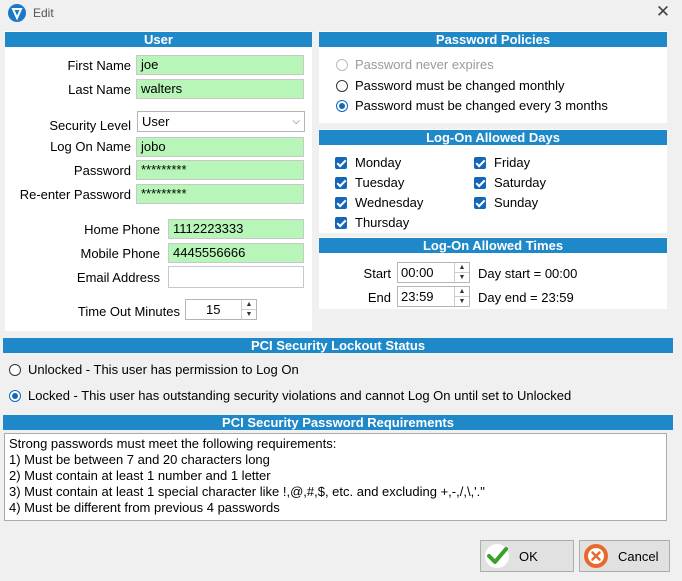 The height and width of the screenshot is (581, 682). What do you see at coordinates (493, 137) in the screenshot?
I see `allowed-days-header: Log-On Allowed Days` at bounding box center [493, 137].